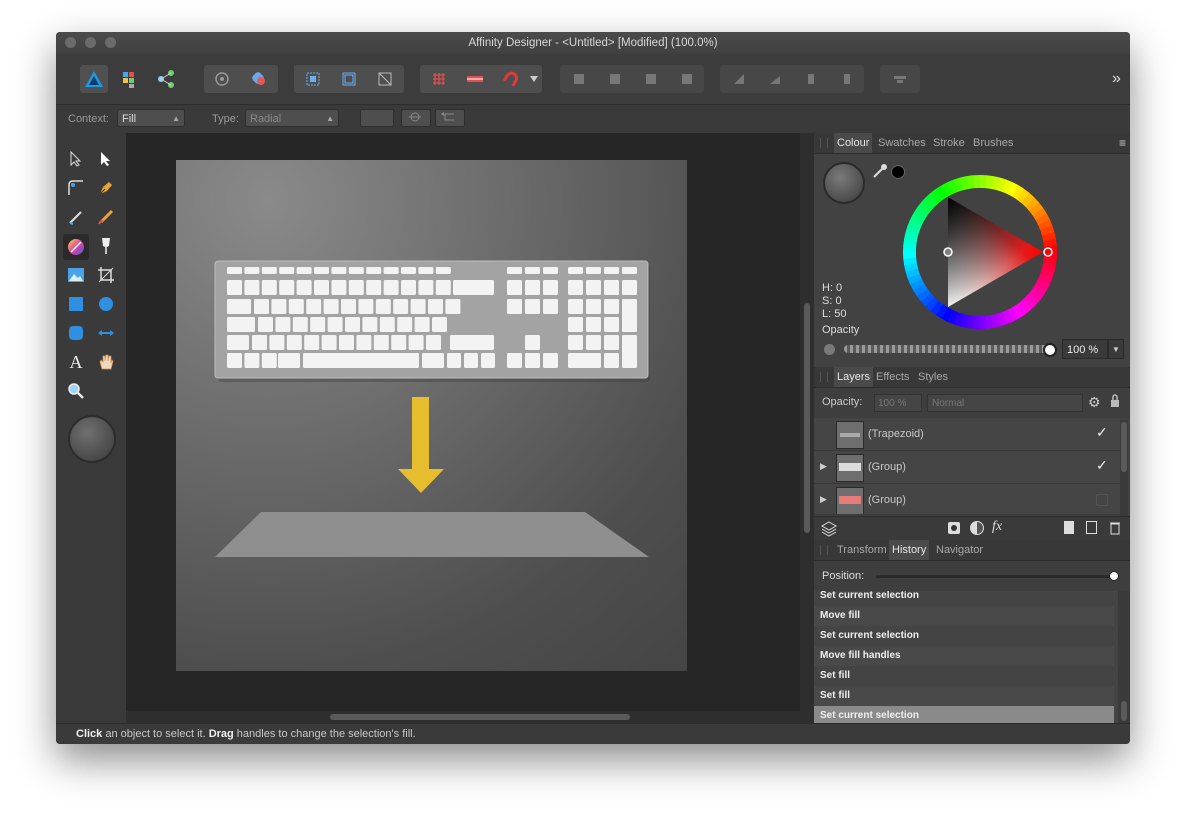  Describe the element at coordinates (110, 42) in the screenshot. I see `zoom-window-button` at that location.